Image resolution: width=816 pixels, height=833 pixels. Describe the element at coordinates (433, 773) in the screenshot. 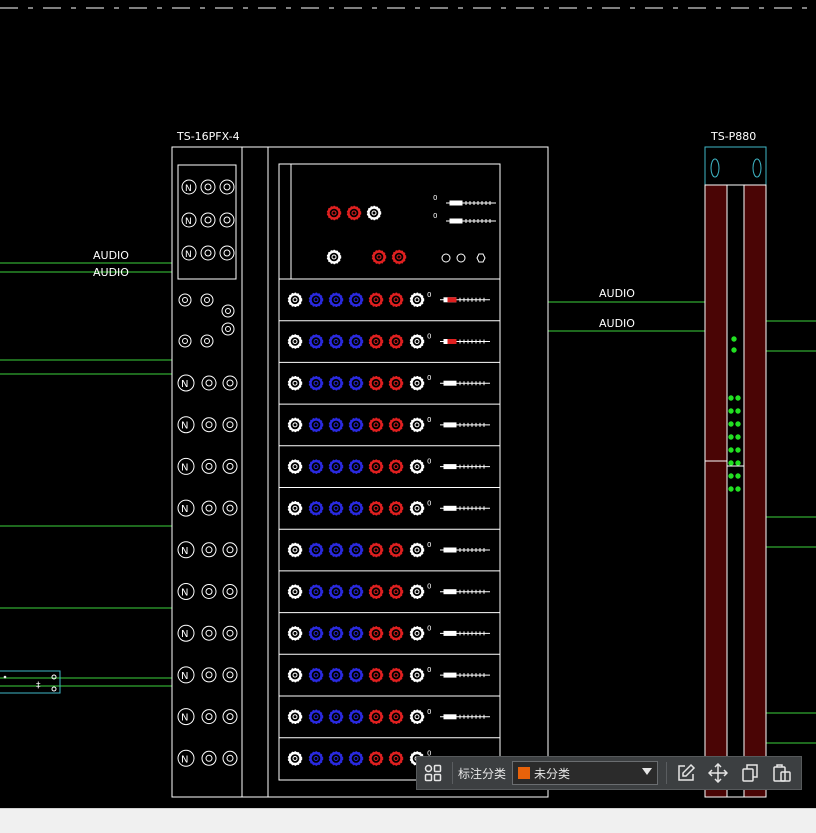

I see `grid-icon` at that location.